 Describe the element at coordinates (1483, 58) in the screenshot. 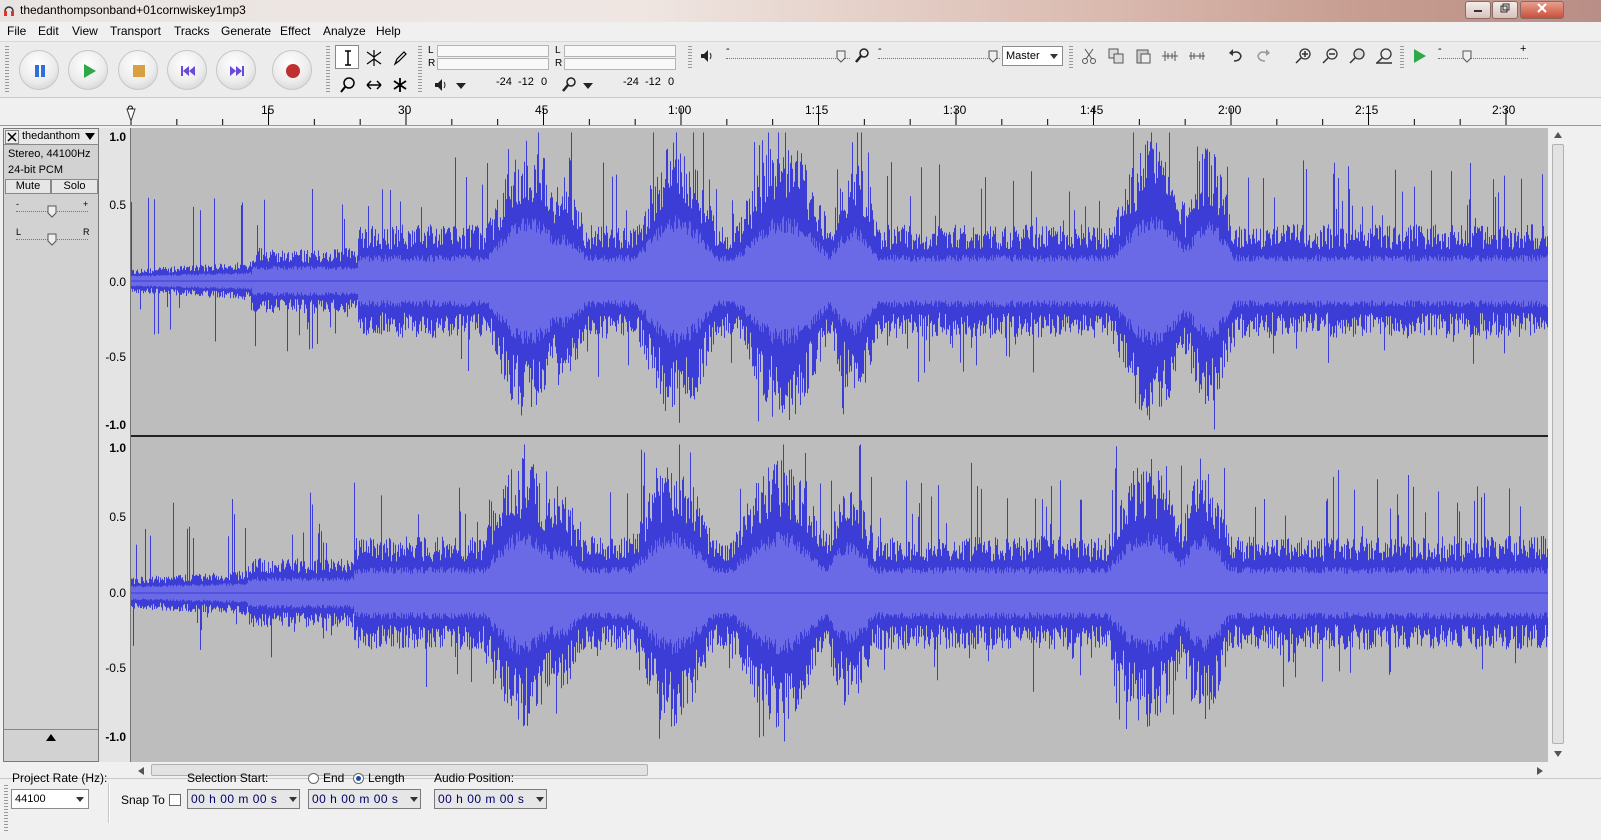

I see `play-speed-slider` at that location.